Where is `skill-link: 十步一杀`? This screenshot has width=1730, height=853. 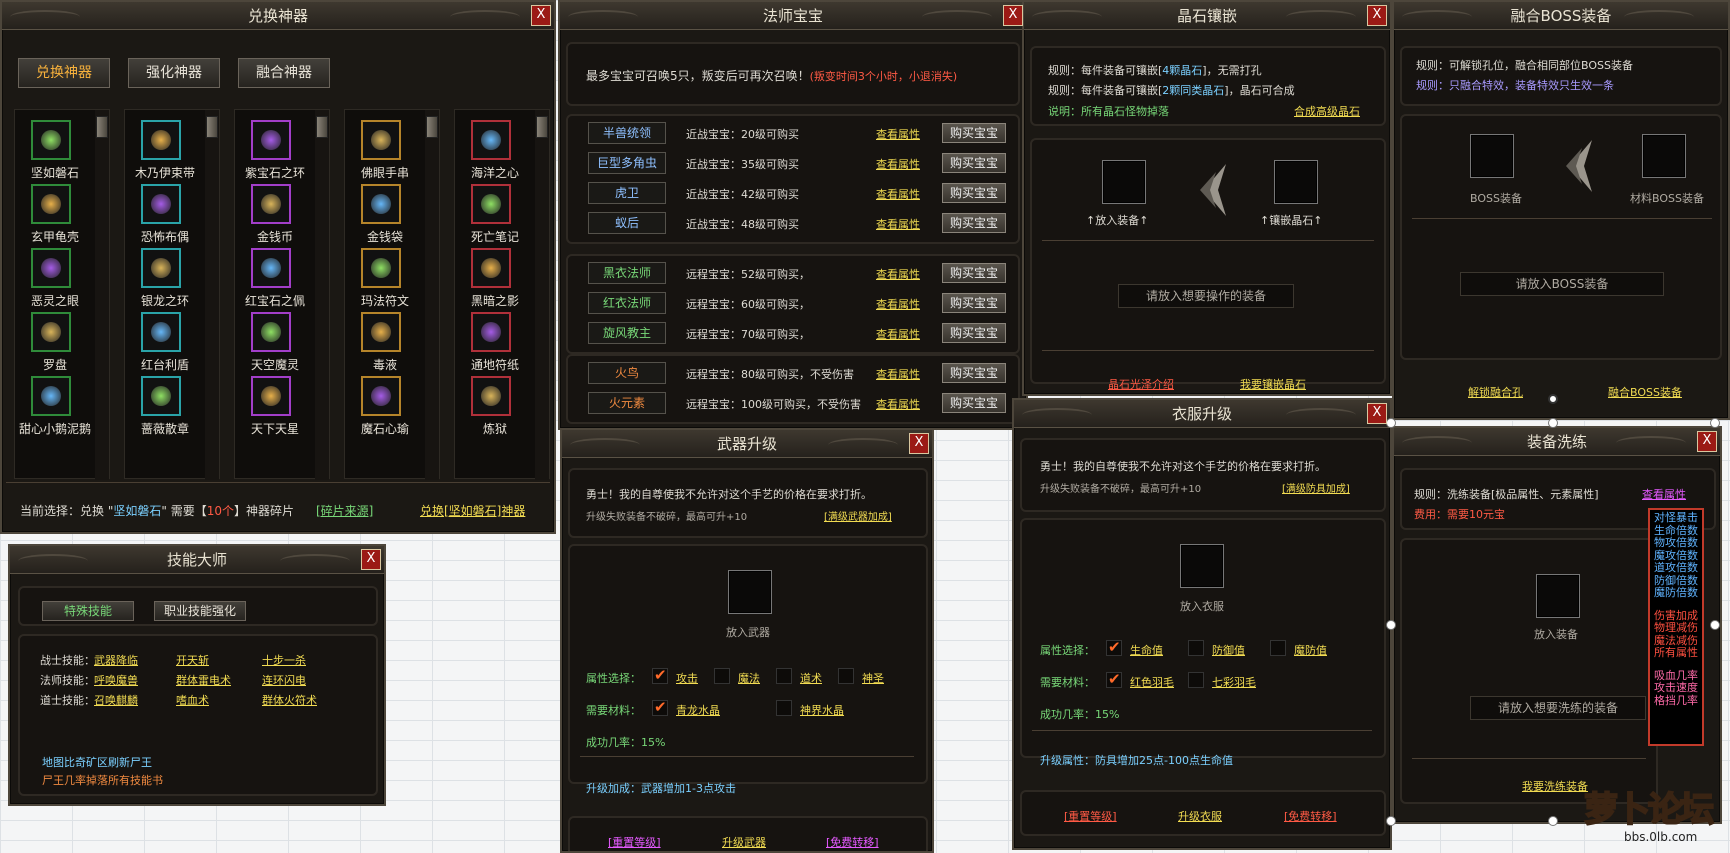 skill-link: 十步一杀 is located at coordinates (284, 660).